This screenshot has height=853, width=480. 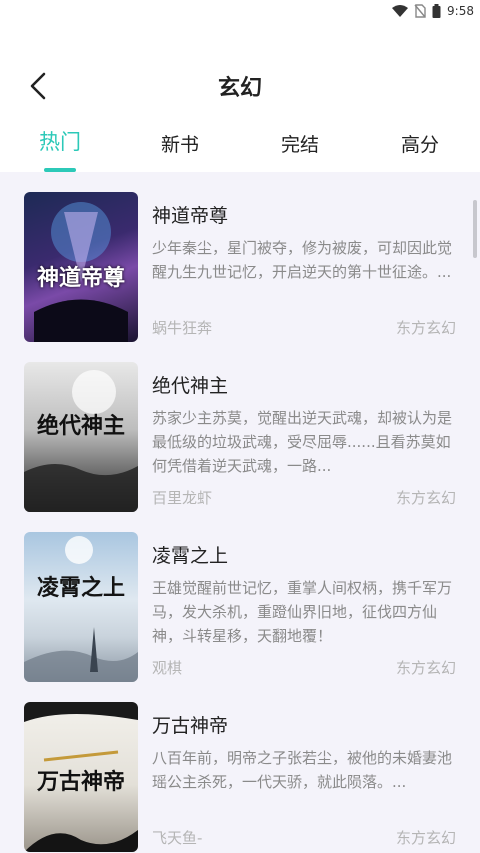 I want to click on page-title: 玄幻, so click(x=239, y=88).